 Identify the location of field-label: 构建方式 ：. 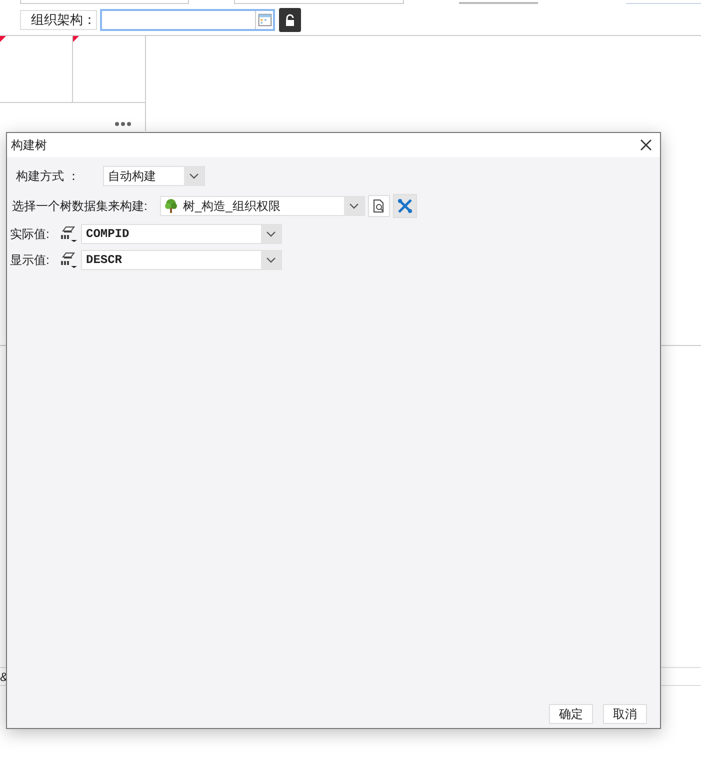
(48, 176).